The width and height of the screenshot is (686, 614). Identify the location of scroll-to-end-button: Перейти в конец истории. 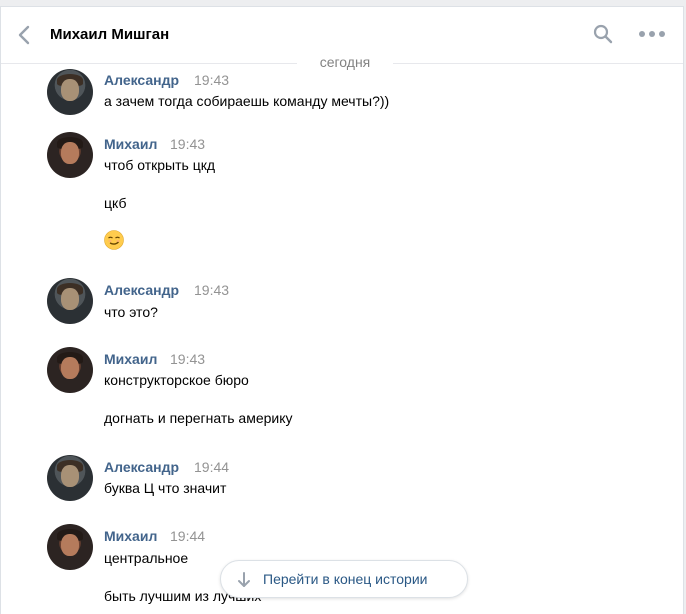
(344, 579).